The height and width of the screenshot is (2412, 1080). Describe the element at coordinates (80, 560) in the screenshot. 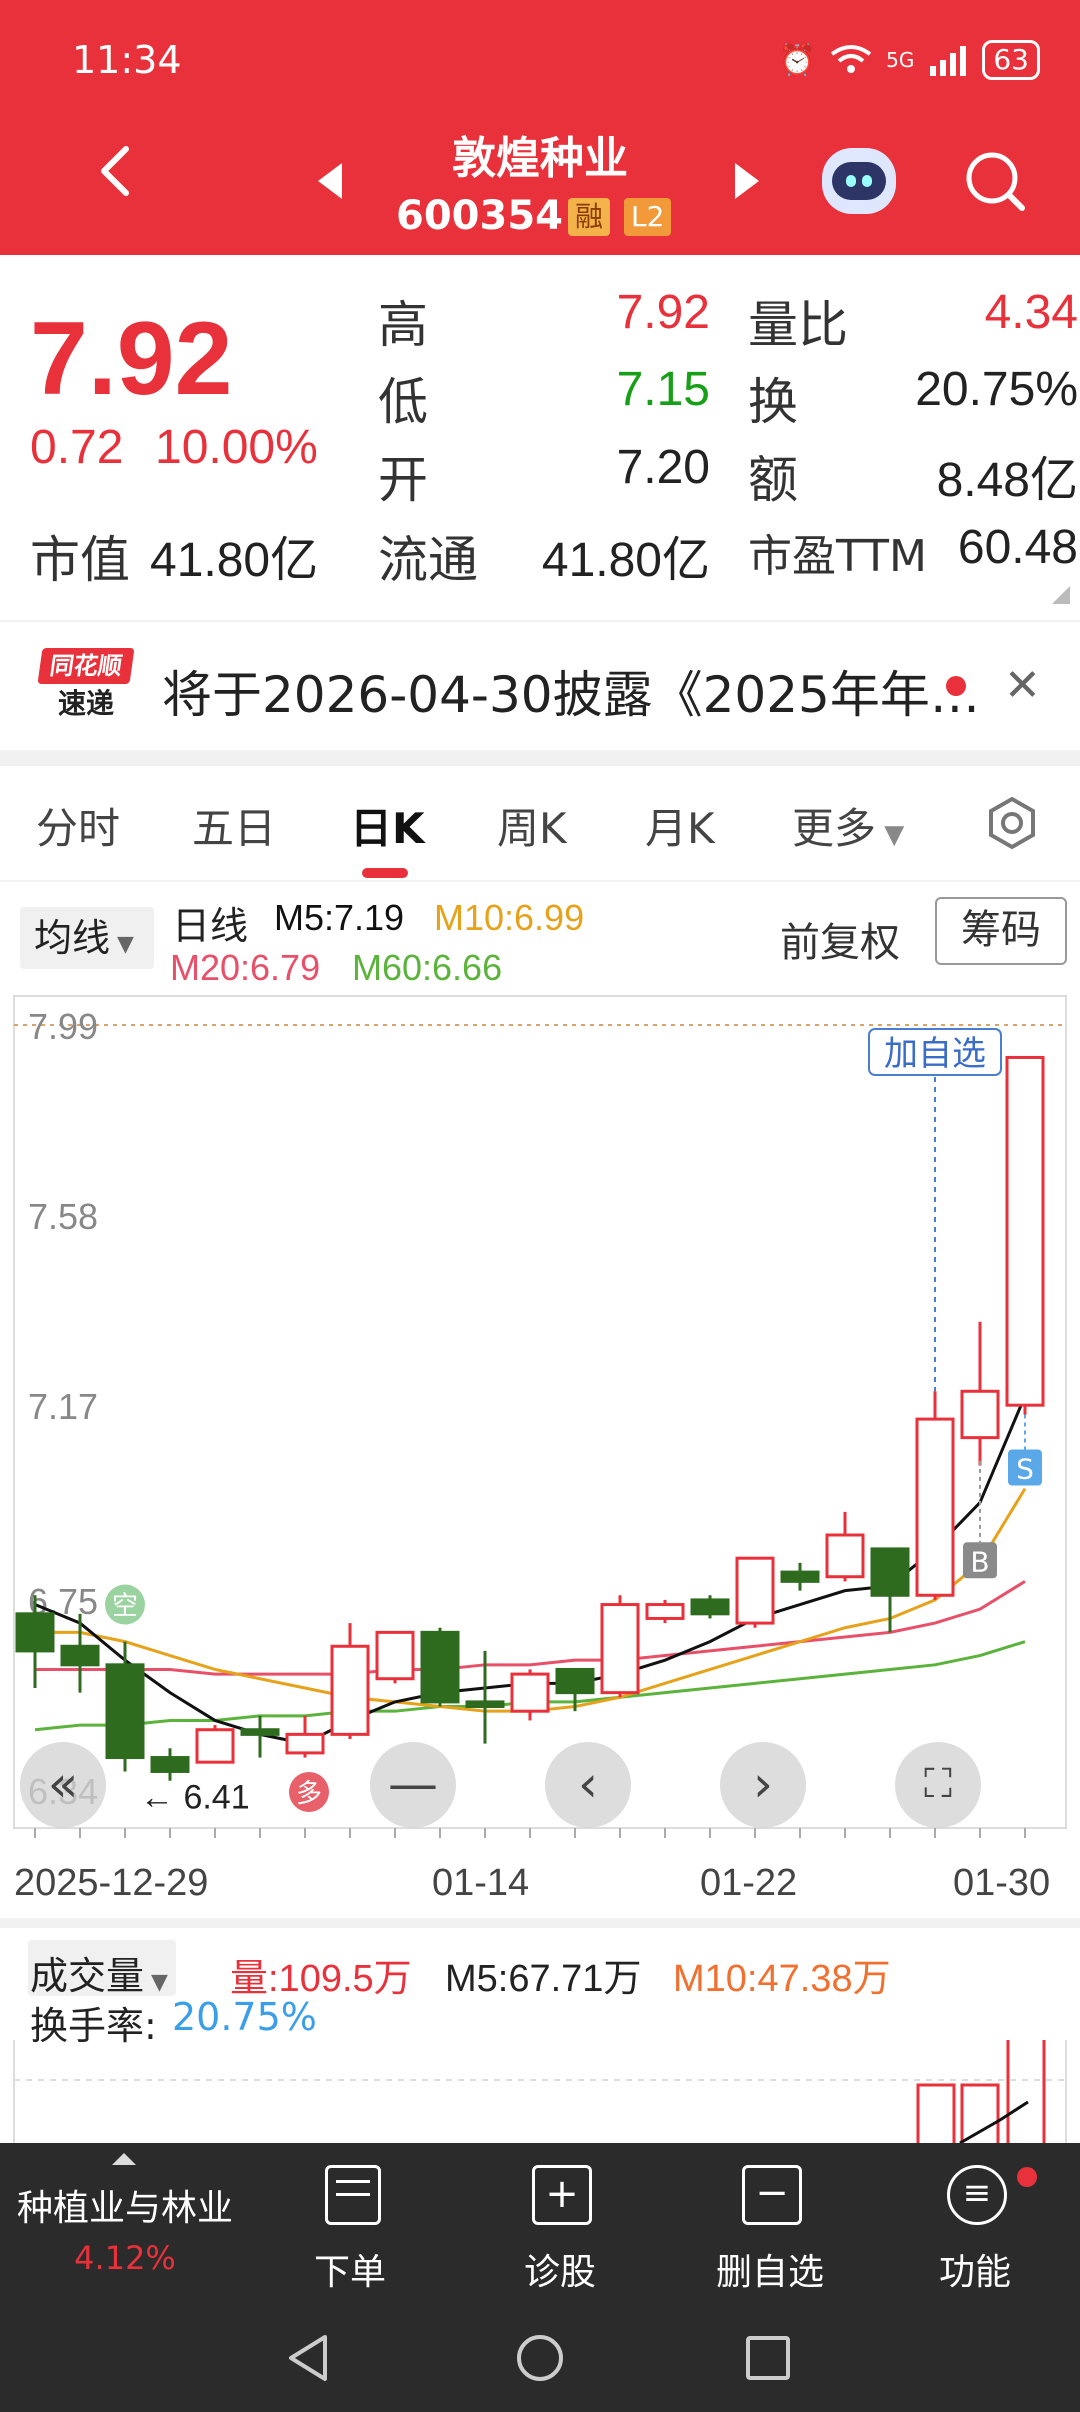

I see `market-cap-label: 市值` at that location.